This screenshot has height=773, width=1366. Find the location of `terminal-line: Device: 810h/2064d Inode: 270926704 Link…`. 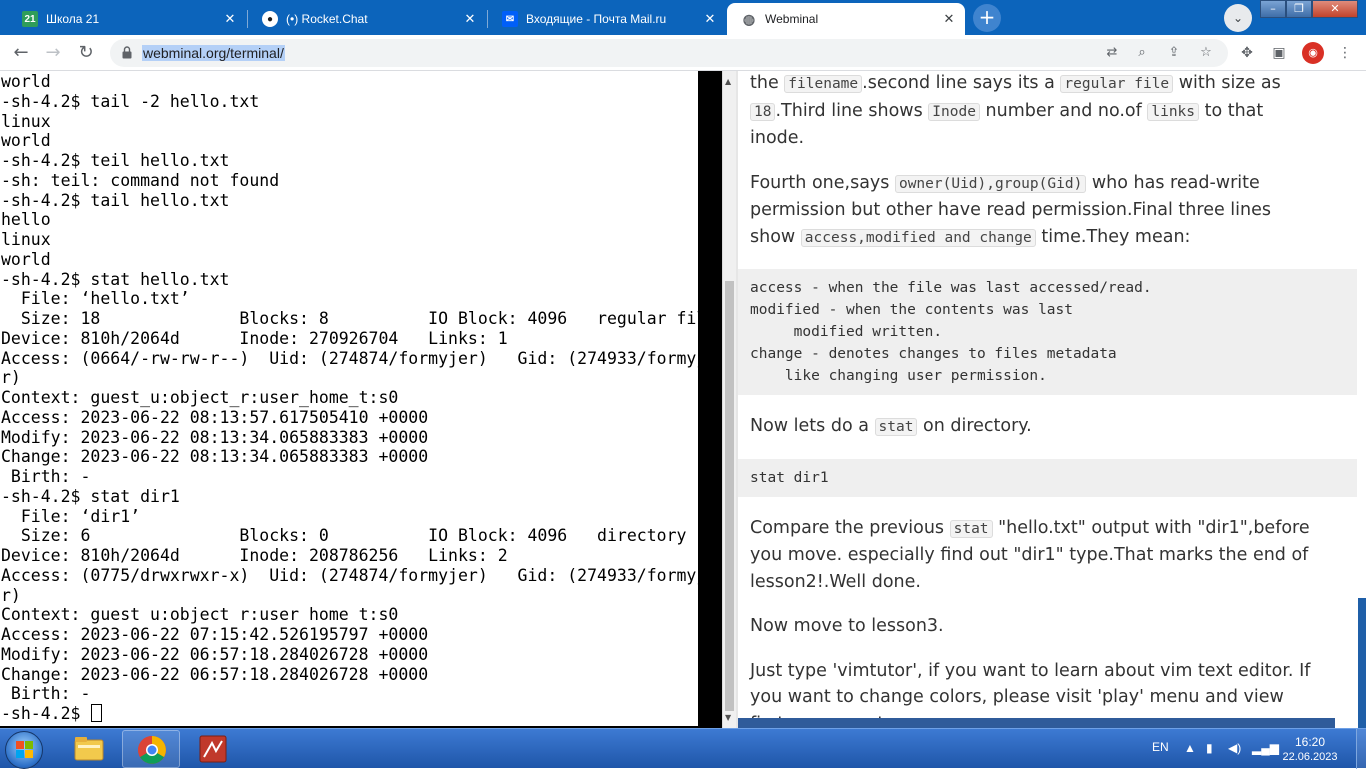

terminal-line: Device: 810h/2064d Inode: 270926704 Link… is located at coordinates (254, 338).